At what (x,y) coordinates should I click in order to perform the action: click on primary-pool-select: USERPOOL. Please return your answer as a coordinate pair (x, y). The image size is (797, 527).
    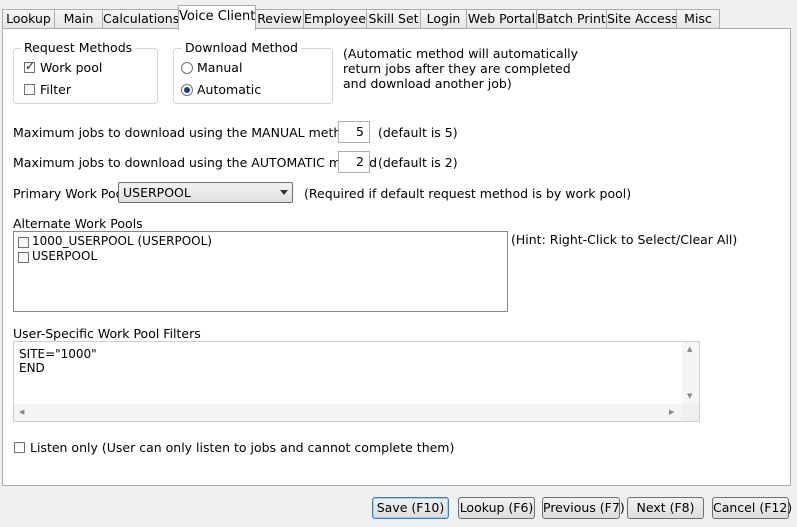
    Looking at the image, I should click on (205, 192).